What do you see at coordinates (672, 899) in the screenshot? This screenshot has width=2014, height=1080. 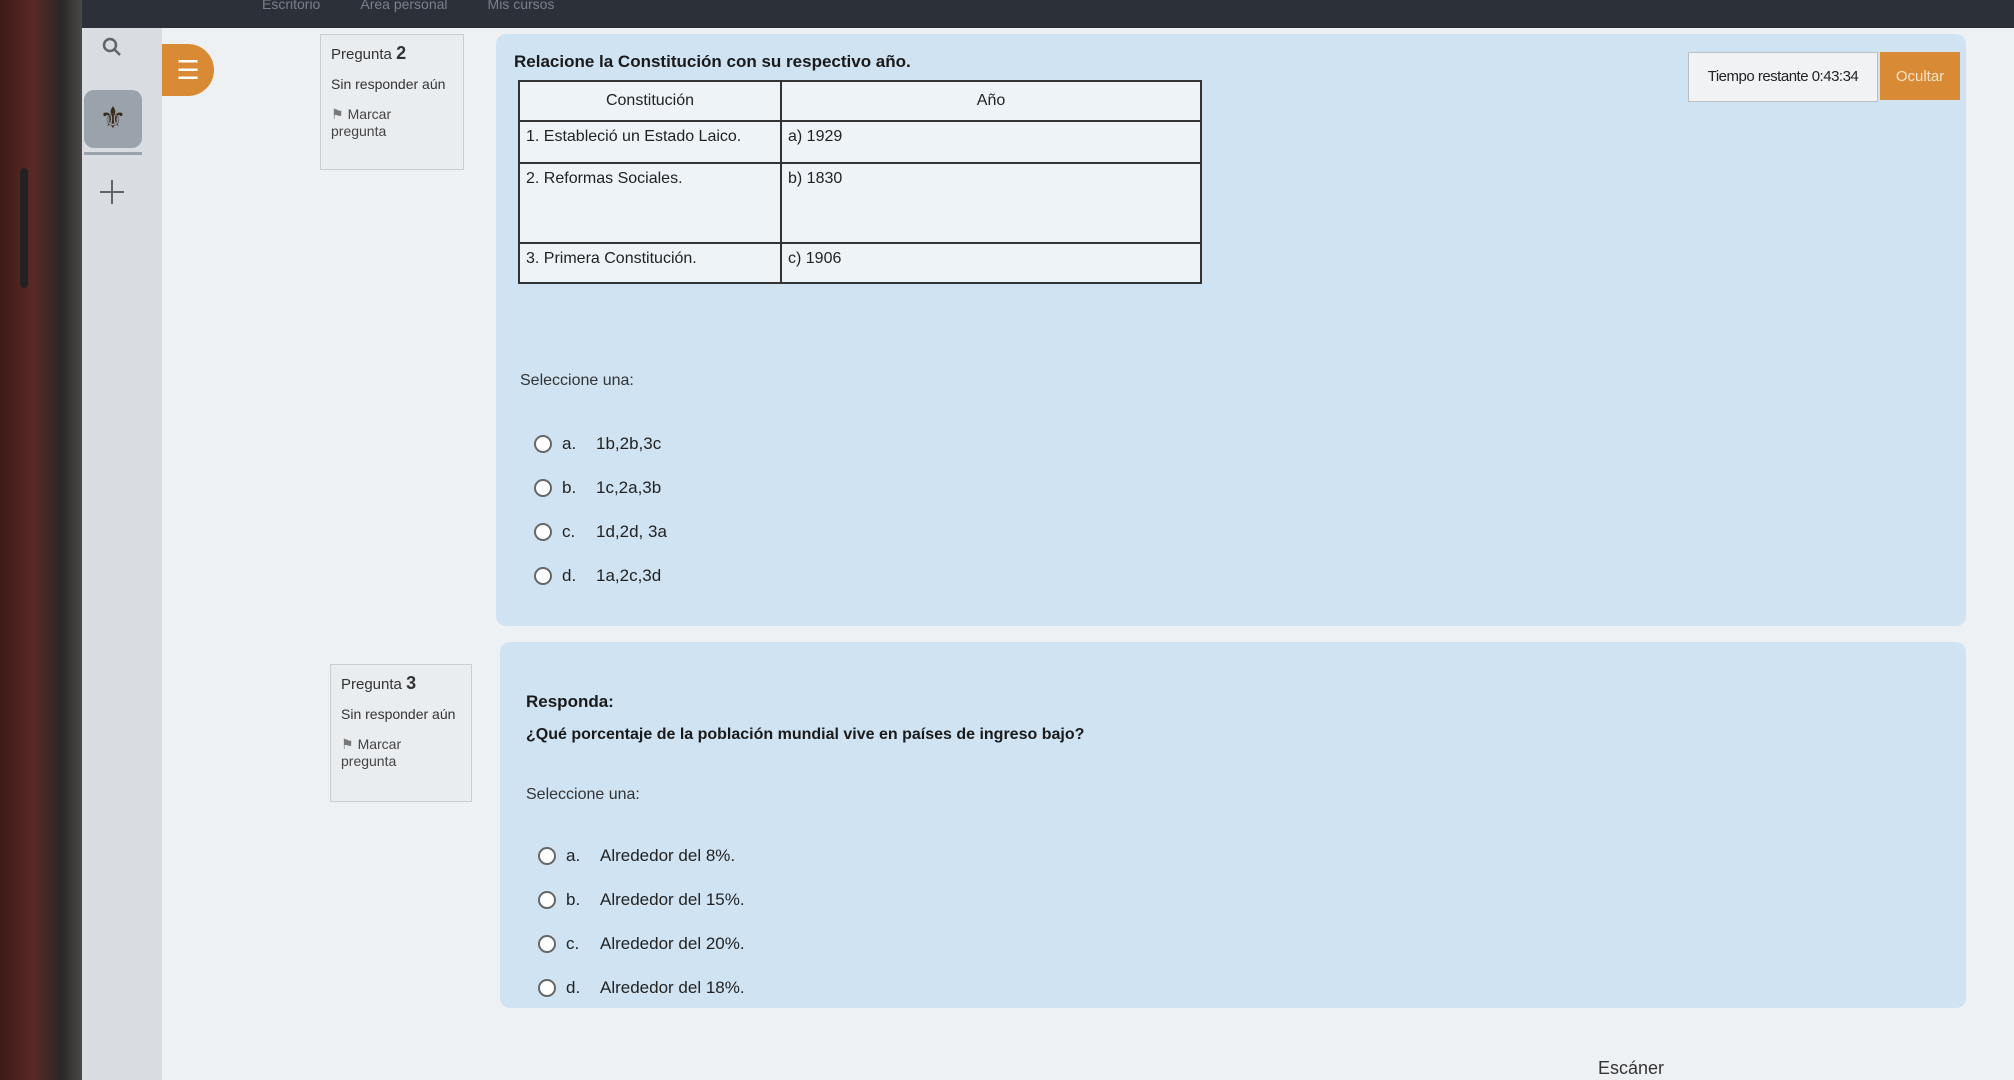 I see `option-text: Alrededor del 15%.` at bounding box center [672, 899].